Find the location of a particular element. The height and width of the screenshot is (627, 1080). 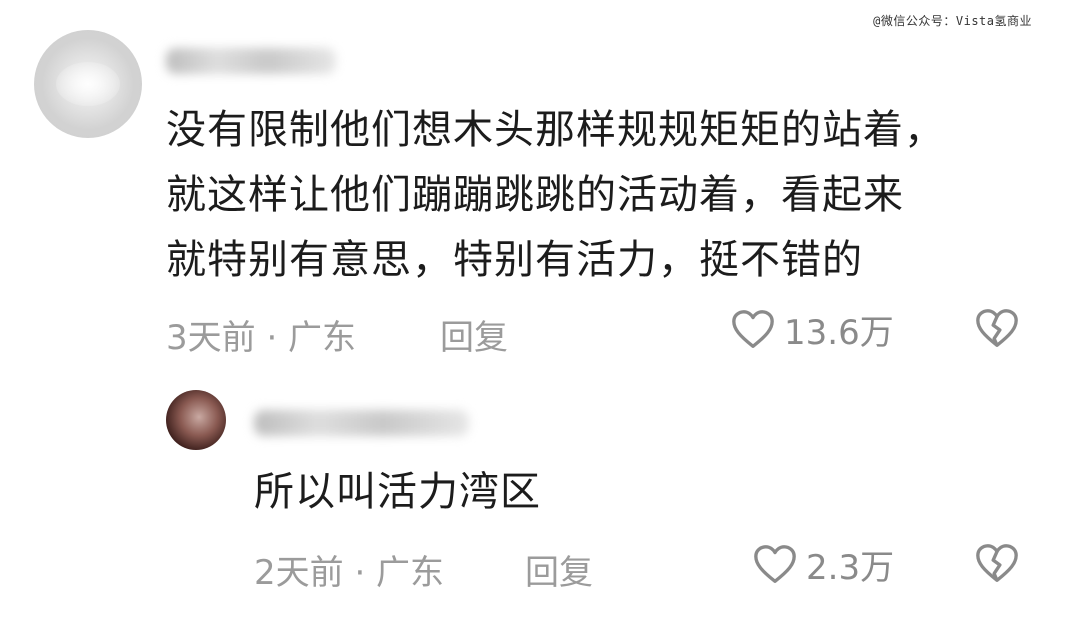

like-button: 13.6万 is located at coordinates (812, 329).